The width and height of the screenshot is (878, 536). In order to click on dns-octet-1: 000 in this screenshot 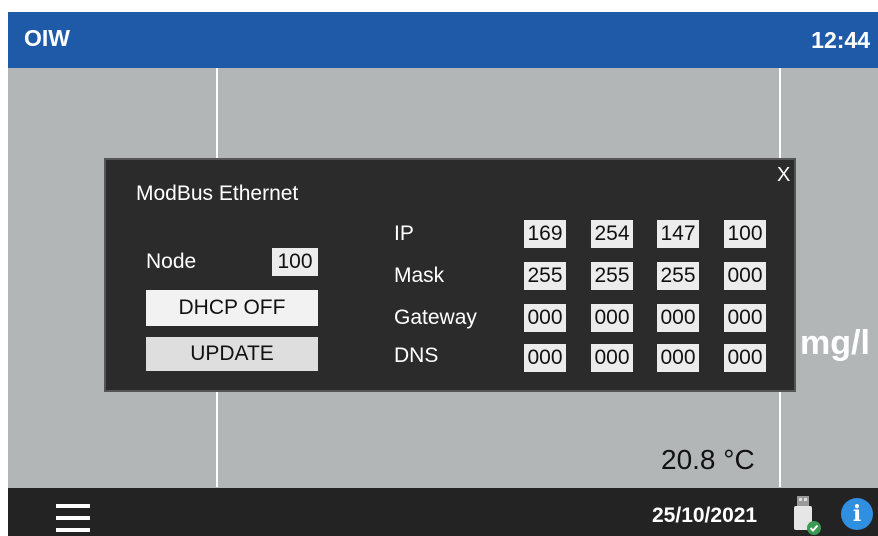, I will do `click(545, 358)`.